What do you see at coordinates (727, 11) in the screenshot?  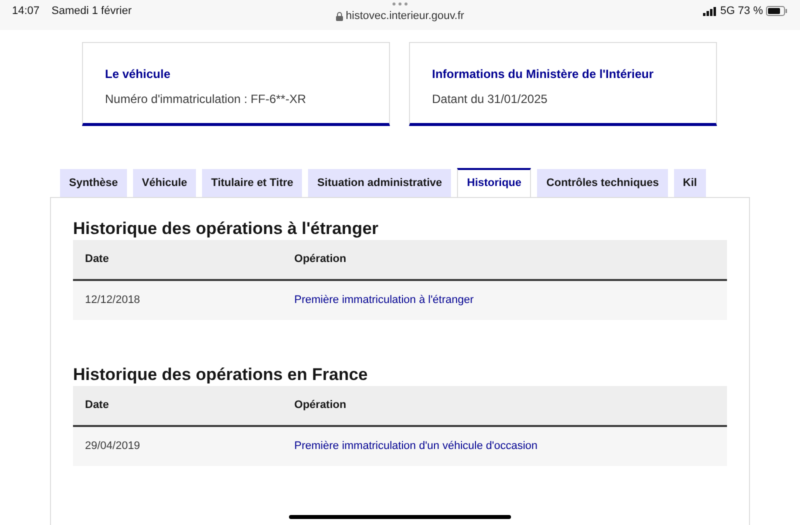 I see `network-label: 5G` at bounding box center [727, 11].